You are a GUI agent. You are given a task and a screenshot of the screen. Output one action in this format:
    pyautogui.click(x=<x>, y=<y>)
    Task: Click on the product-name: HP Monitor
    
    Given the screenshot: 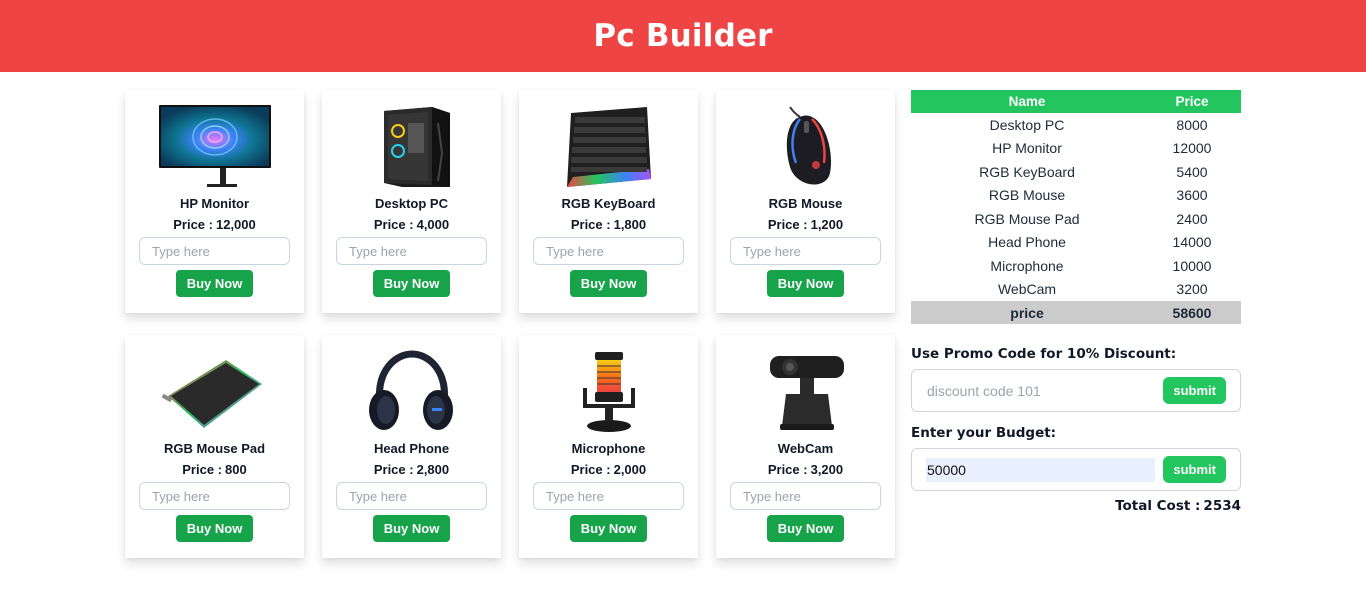 What is the action you would take?
    pyautogui.click(x=214, y=203)
    